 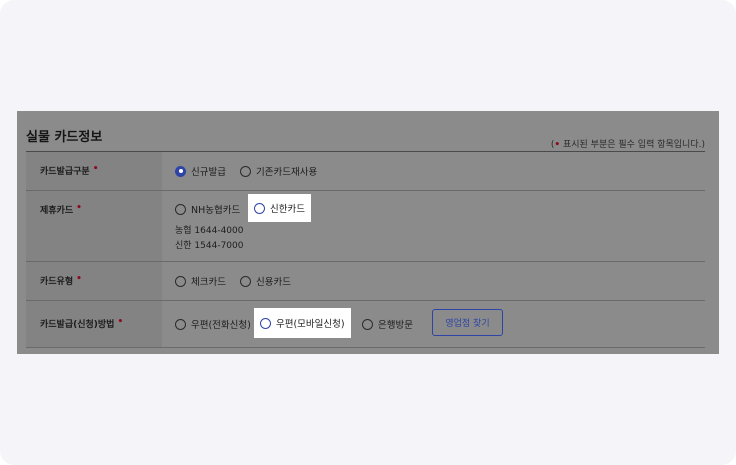 What do you see at coordinates (287, 209) in the screenshot?
I see `option-label: 신한카드` at bounding box center [287, 209].